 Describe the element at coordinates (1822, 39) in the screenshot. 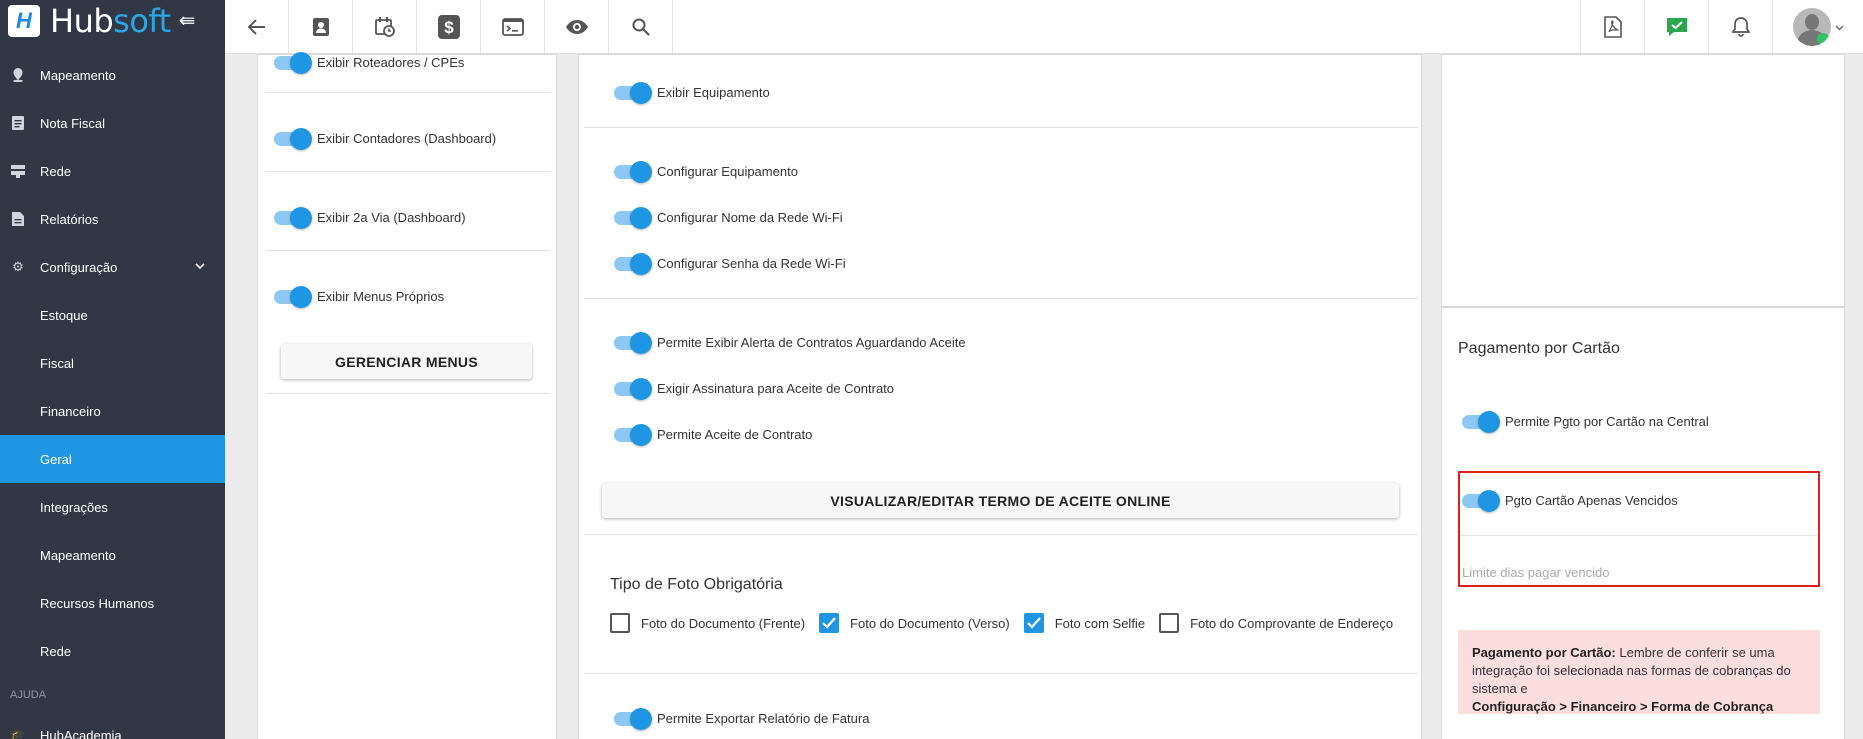

I see `online-status-dot` at that location.